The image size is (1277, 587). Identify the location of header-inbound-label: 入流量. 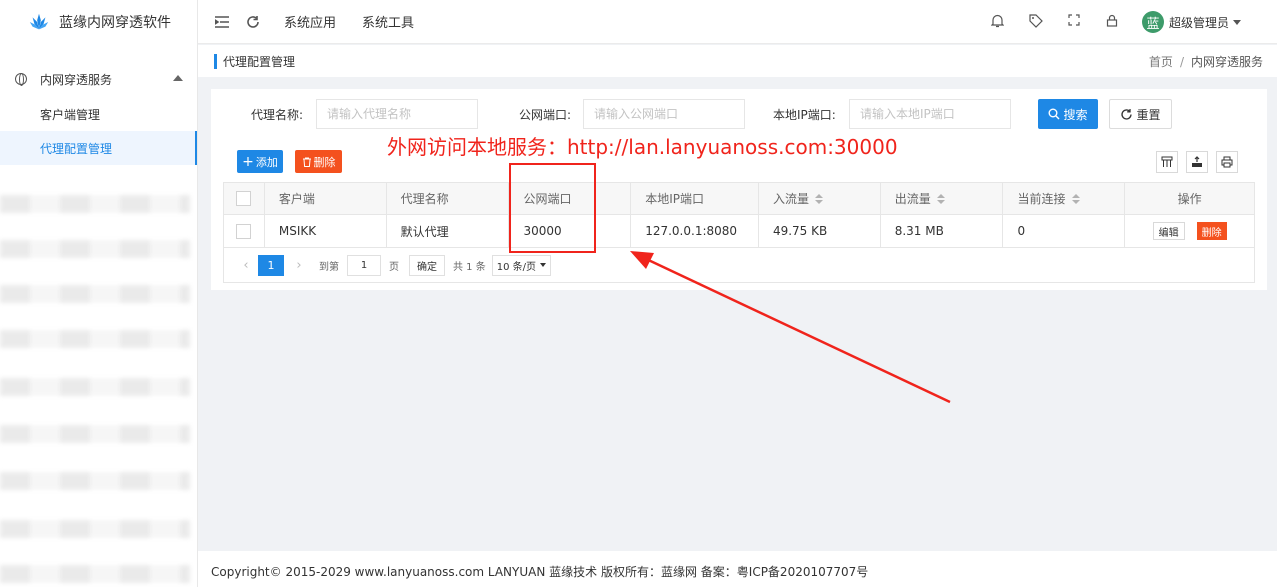
(790, 199).